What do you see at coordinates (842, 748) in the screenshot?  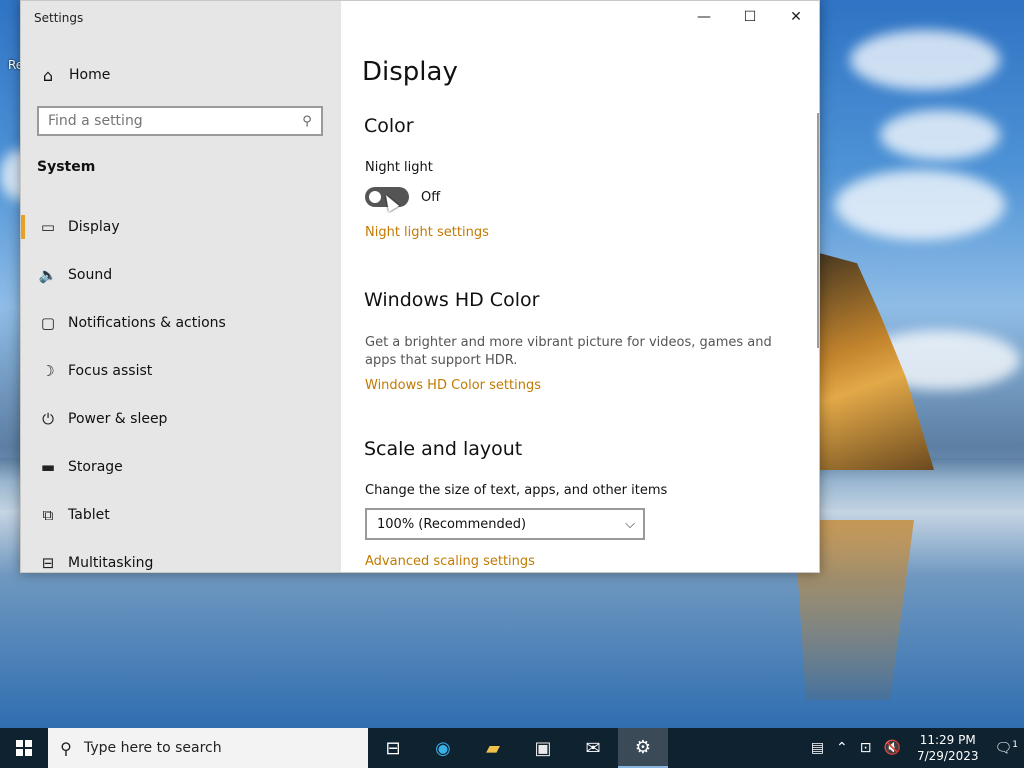 I see `chevron-up-icon: ⌃` at bounding box center [842, 748].